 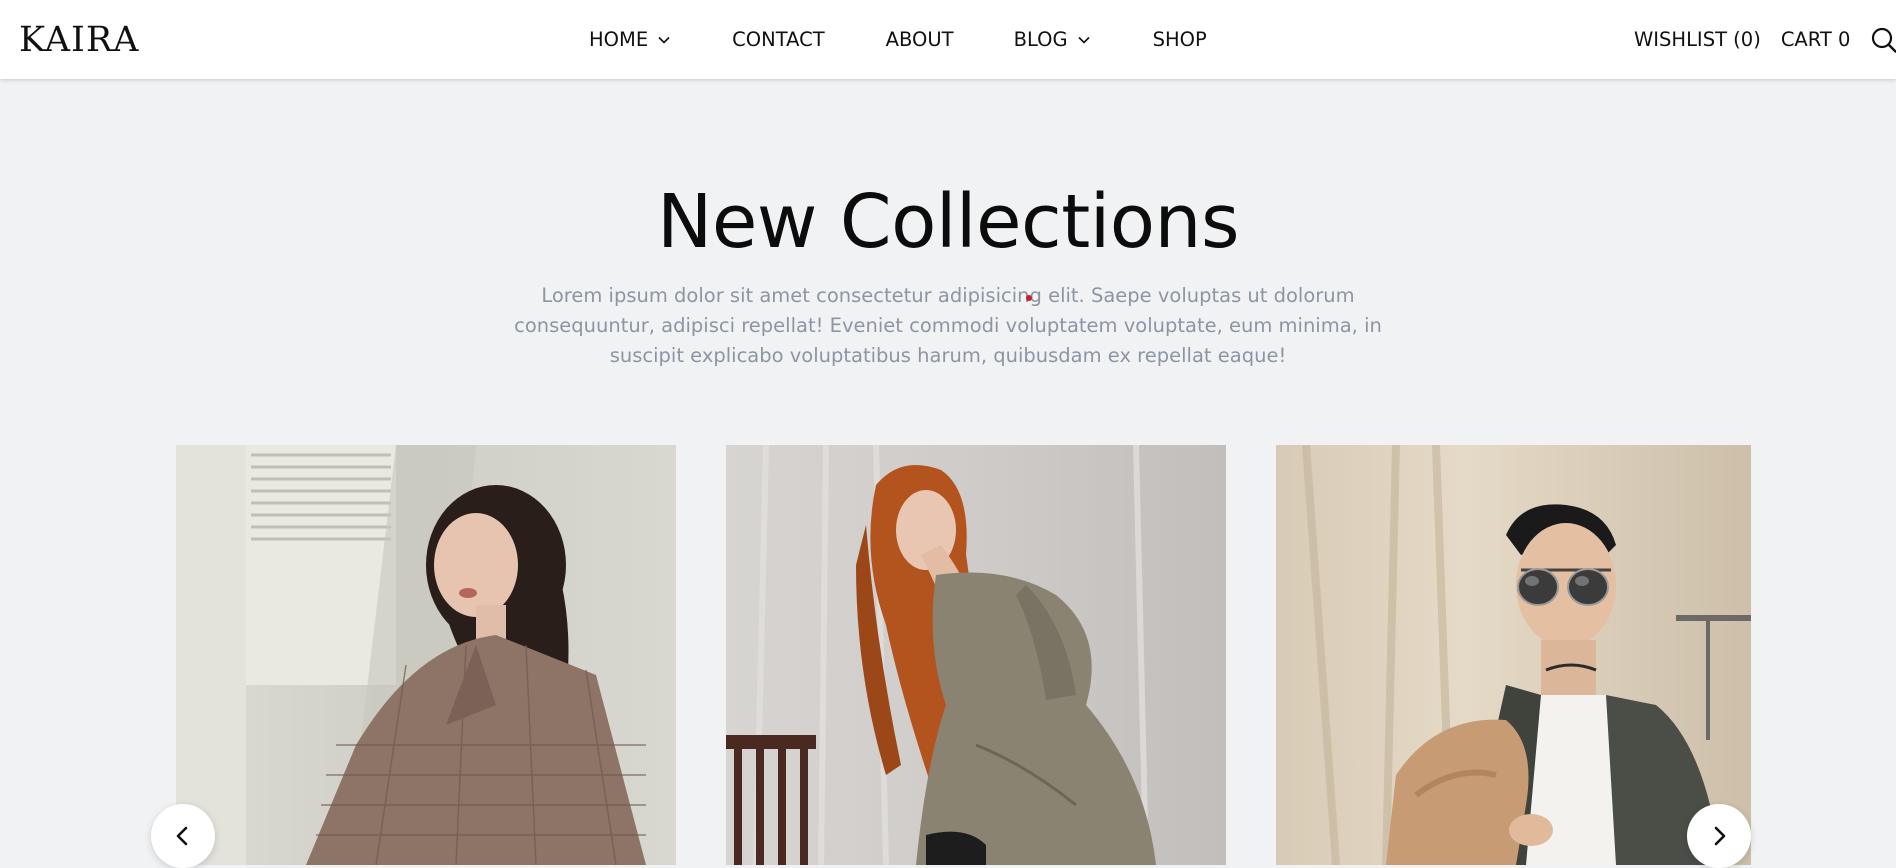 What do you see at coordinates (1765, 39) in the screenshot?
I see `header-tools: WISHLIST (0) CART 0` at bounding box center [1765, 39].